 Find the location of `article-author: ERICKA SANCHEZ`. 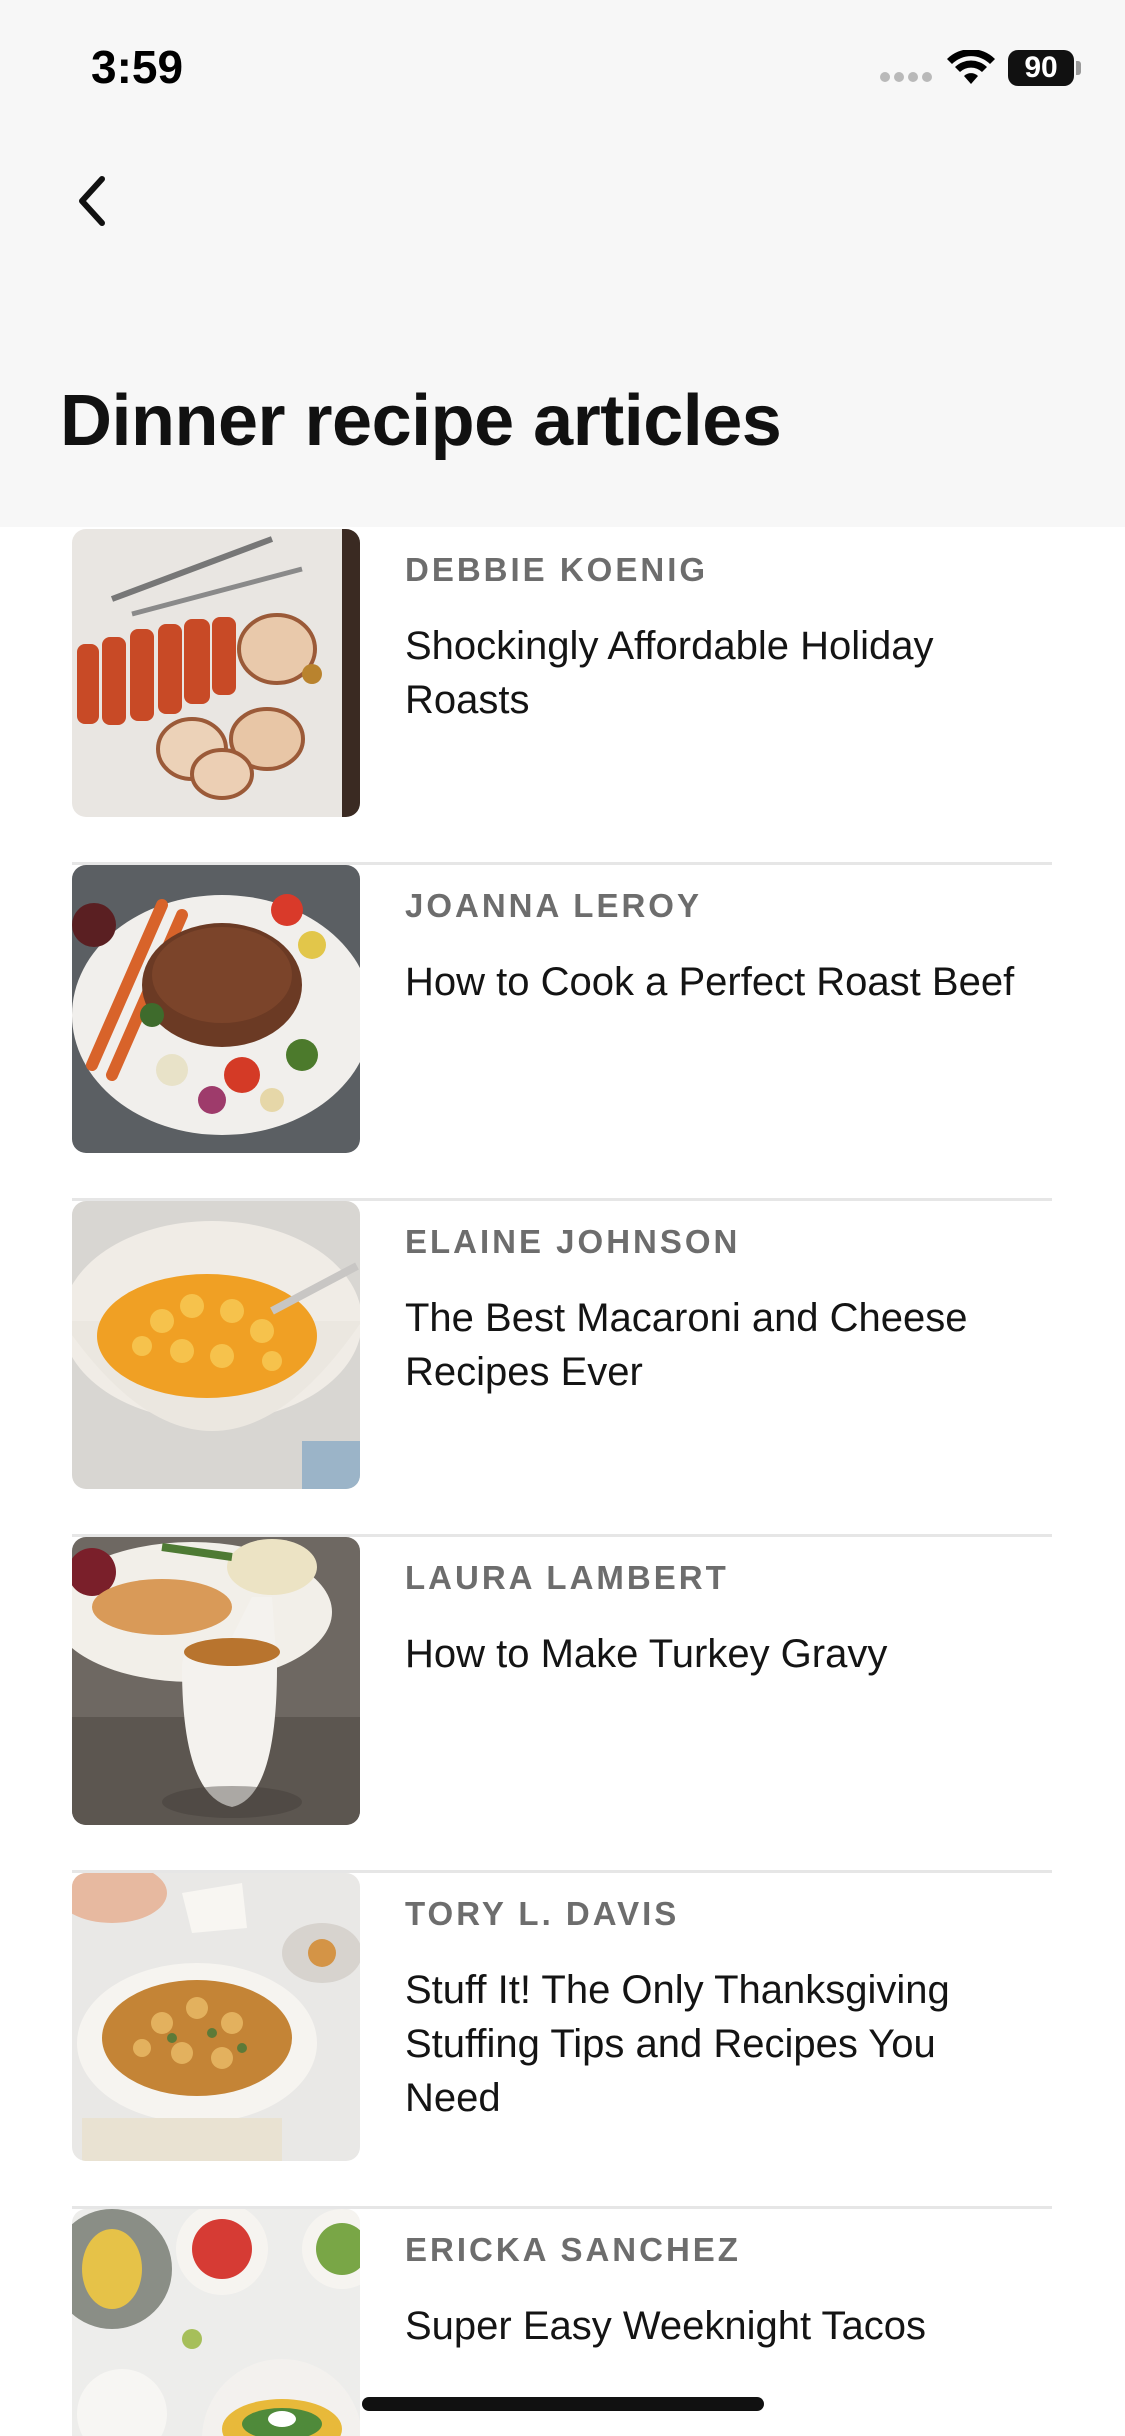

article-author: ERICKA SANCHEZ is located at coordinates (573, 2249).